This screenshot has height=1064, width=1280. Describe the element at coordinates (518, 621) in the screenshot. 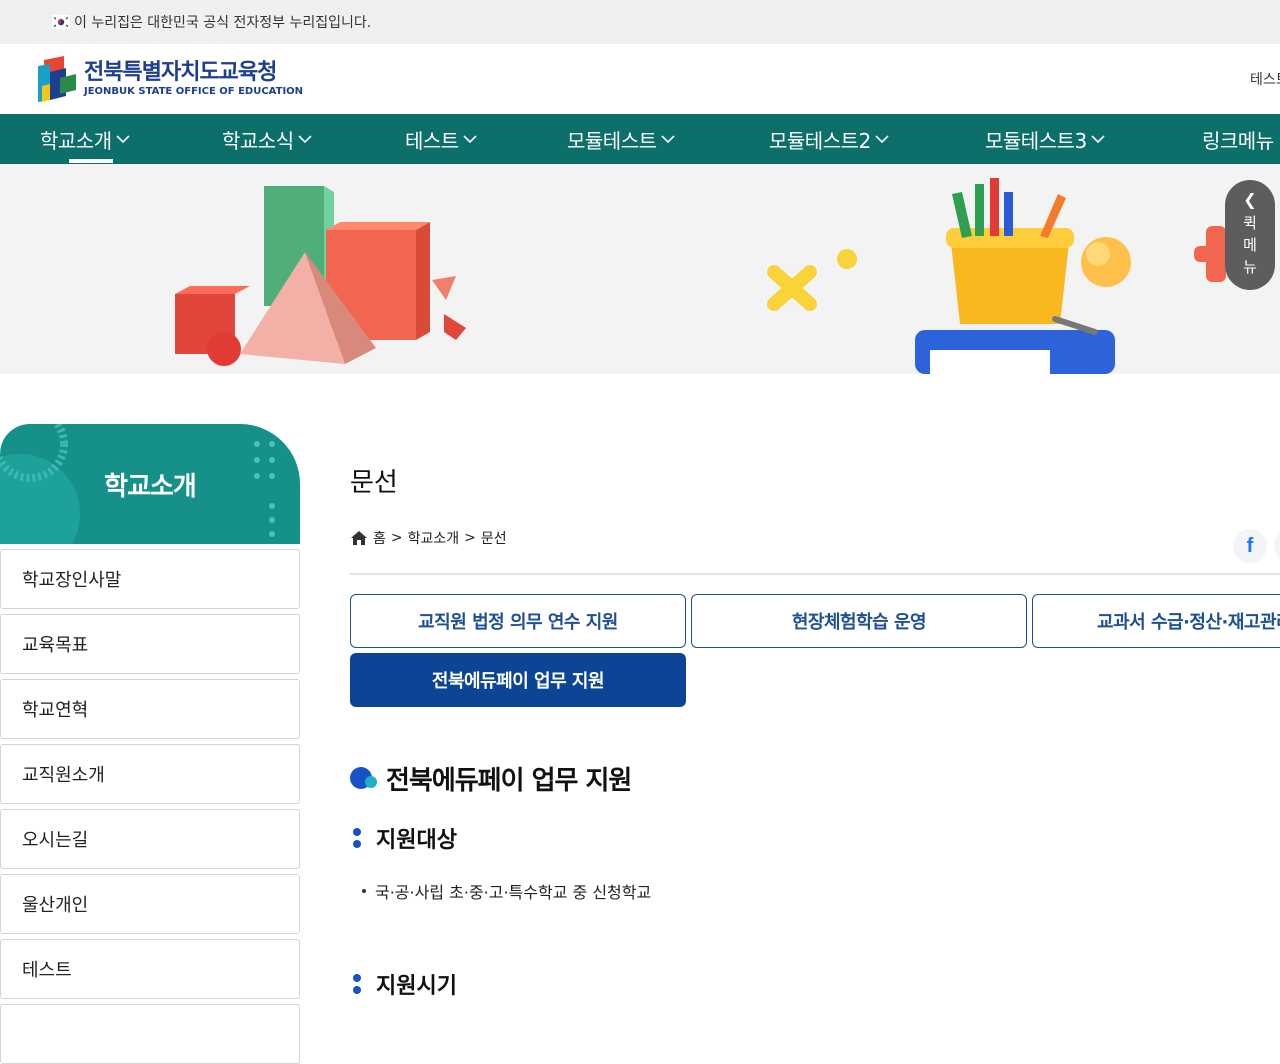

I see `tab-staff-training: 교직원 법정 의무 연수 지원` at that location.